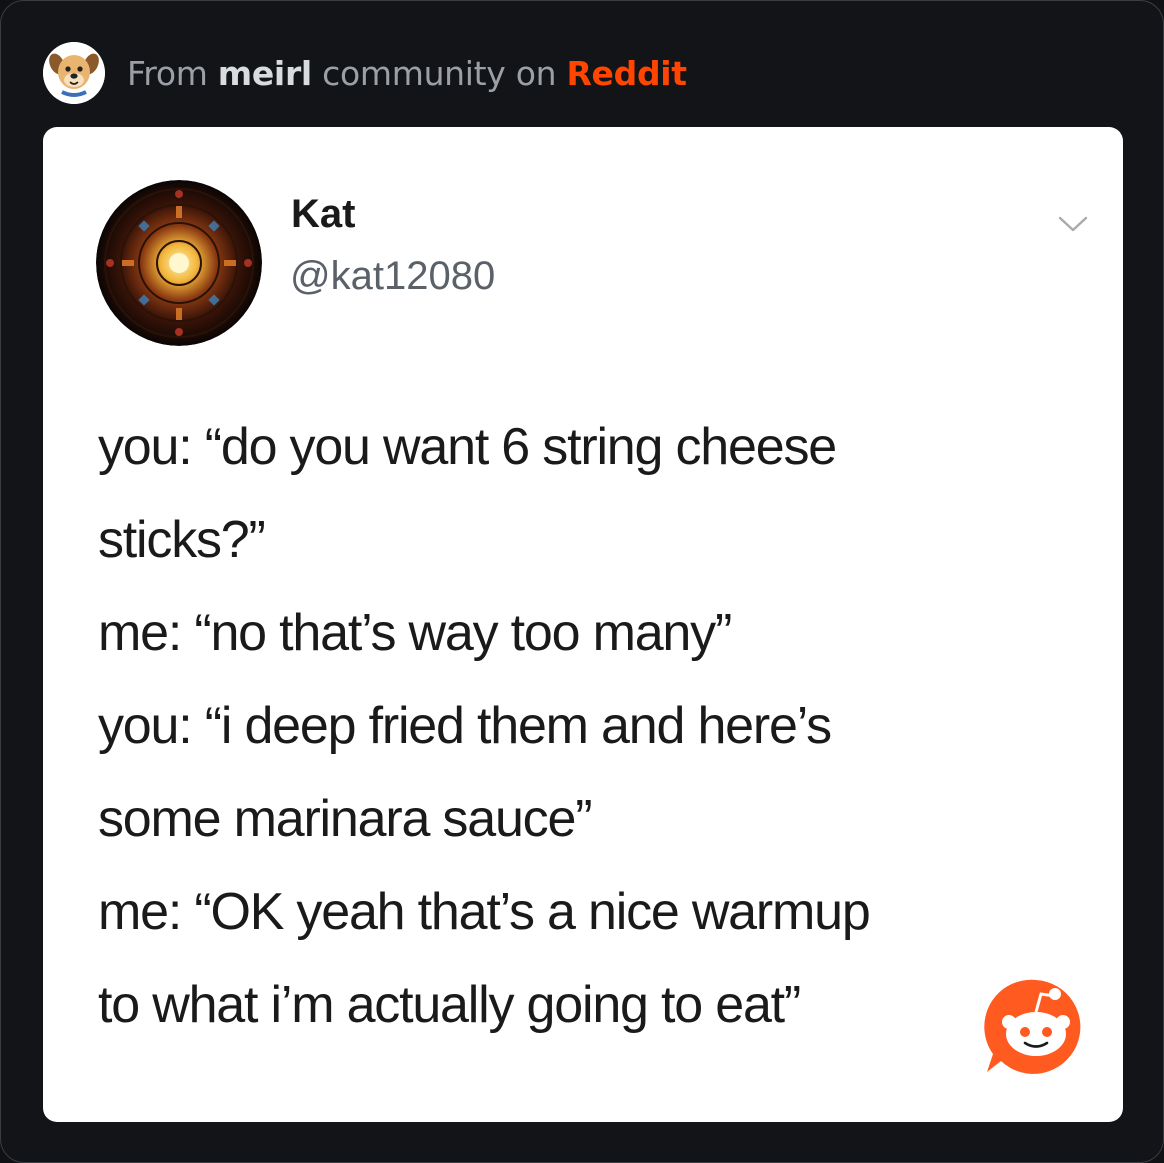  I want to click on dog-mascot-icon, so click(74, 73).